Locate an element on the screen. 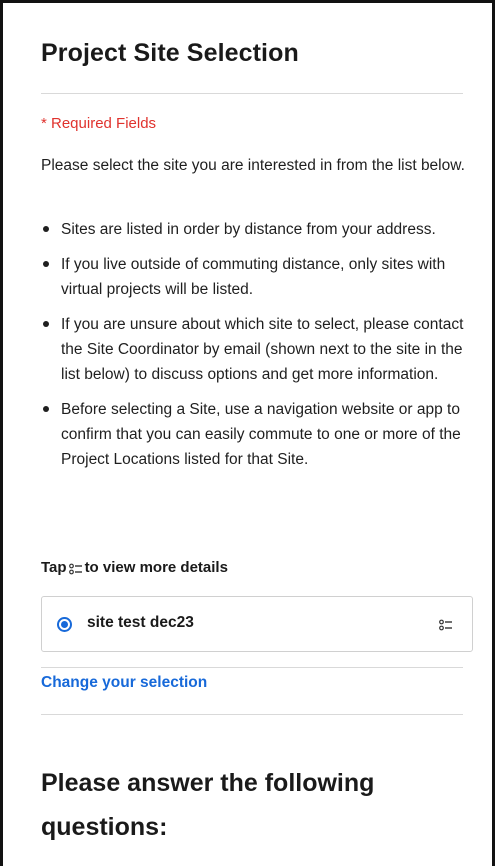 The height and width of the screenshot is (866, 495). change-selection-link: Change your selection is located at coordinates (124, 683).